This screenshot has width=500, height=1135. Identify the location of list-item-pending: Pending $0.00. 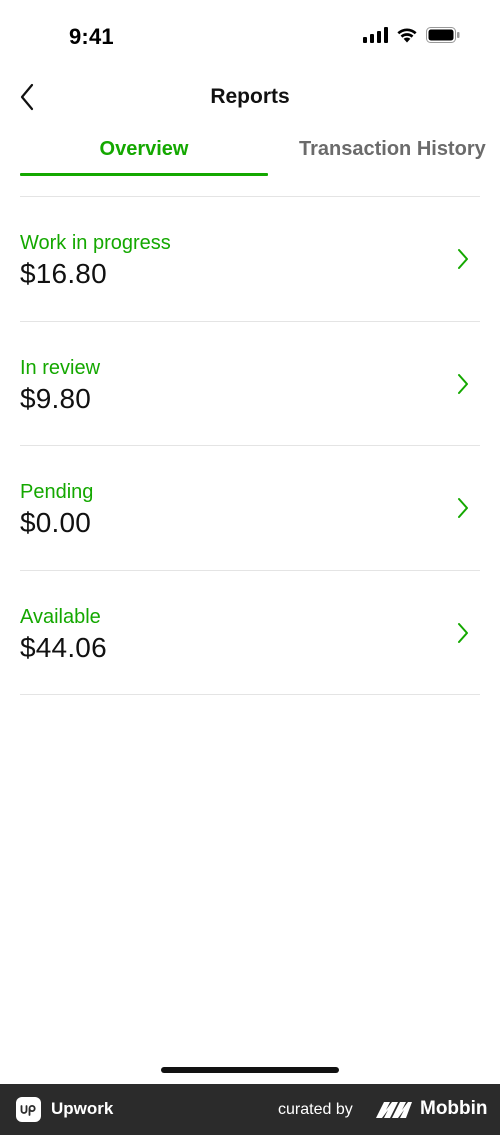
(250, 508).